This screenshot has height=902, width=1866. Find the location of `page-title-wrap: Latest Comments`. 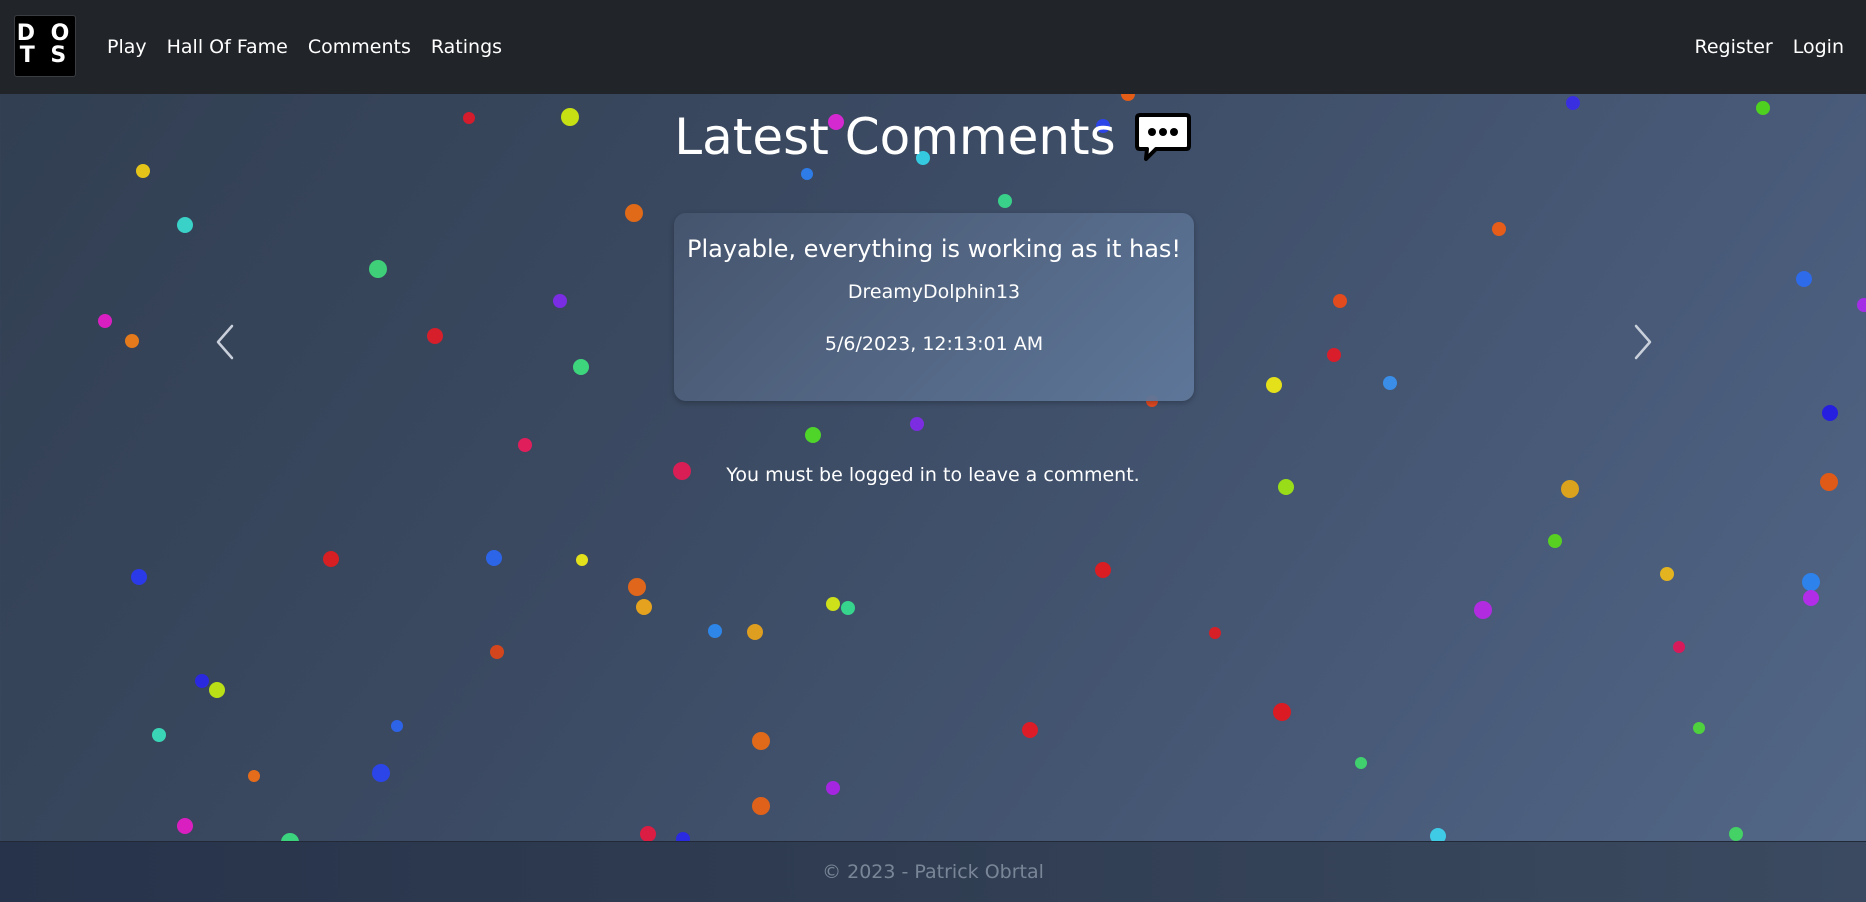

page-title-wrap: Latest Comments is located at coordinates (932, 137).